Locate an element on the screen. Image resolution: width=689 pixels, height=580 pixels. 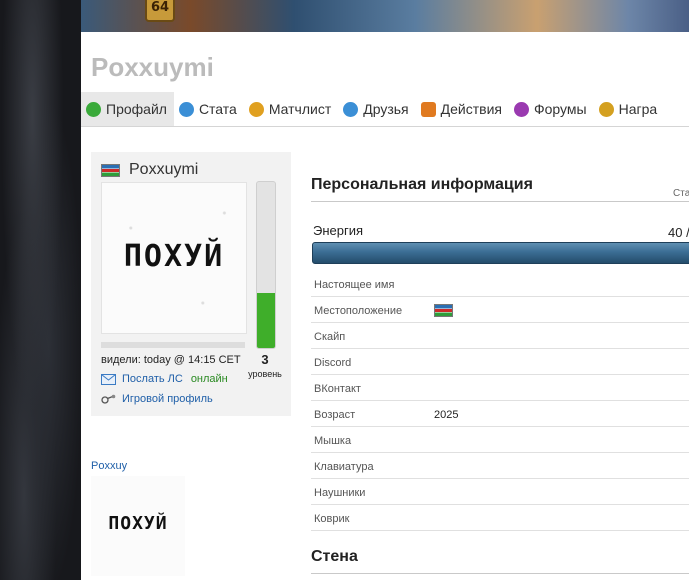
header-banner: 64 is located at coordinates (385, 16).